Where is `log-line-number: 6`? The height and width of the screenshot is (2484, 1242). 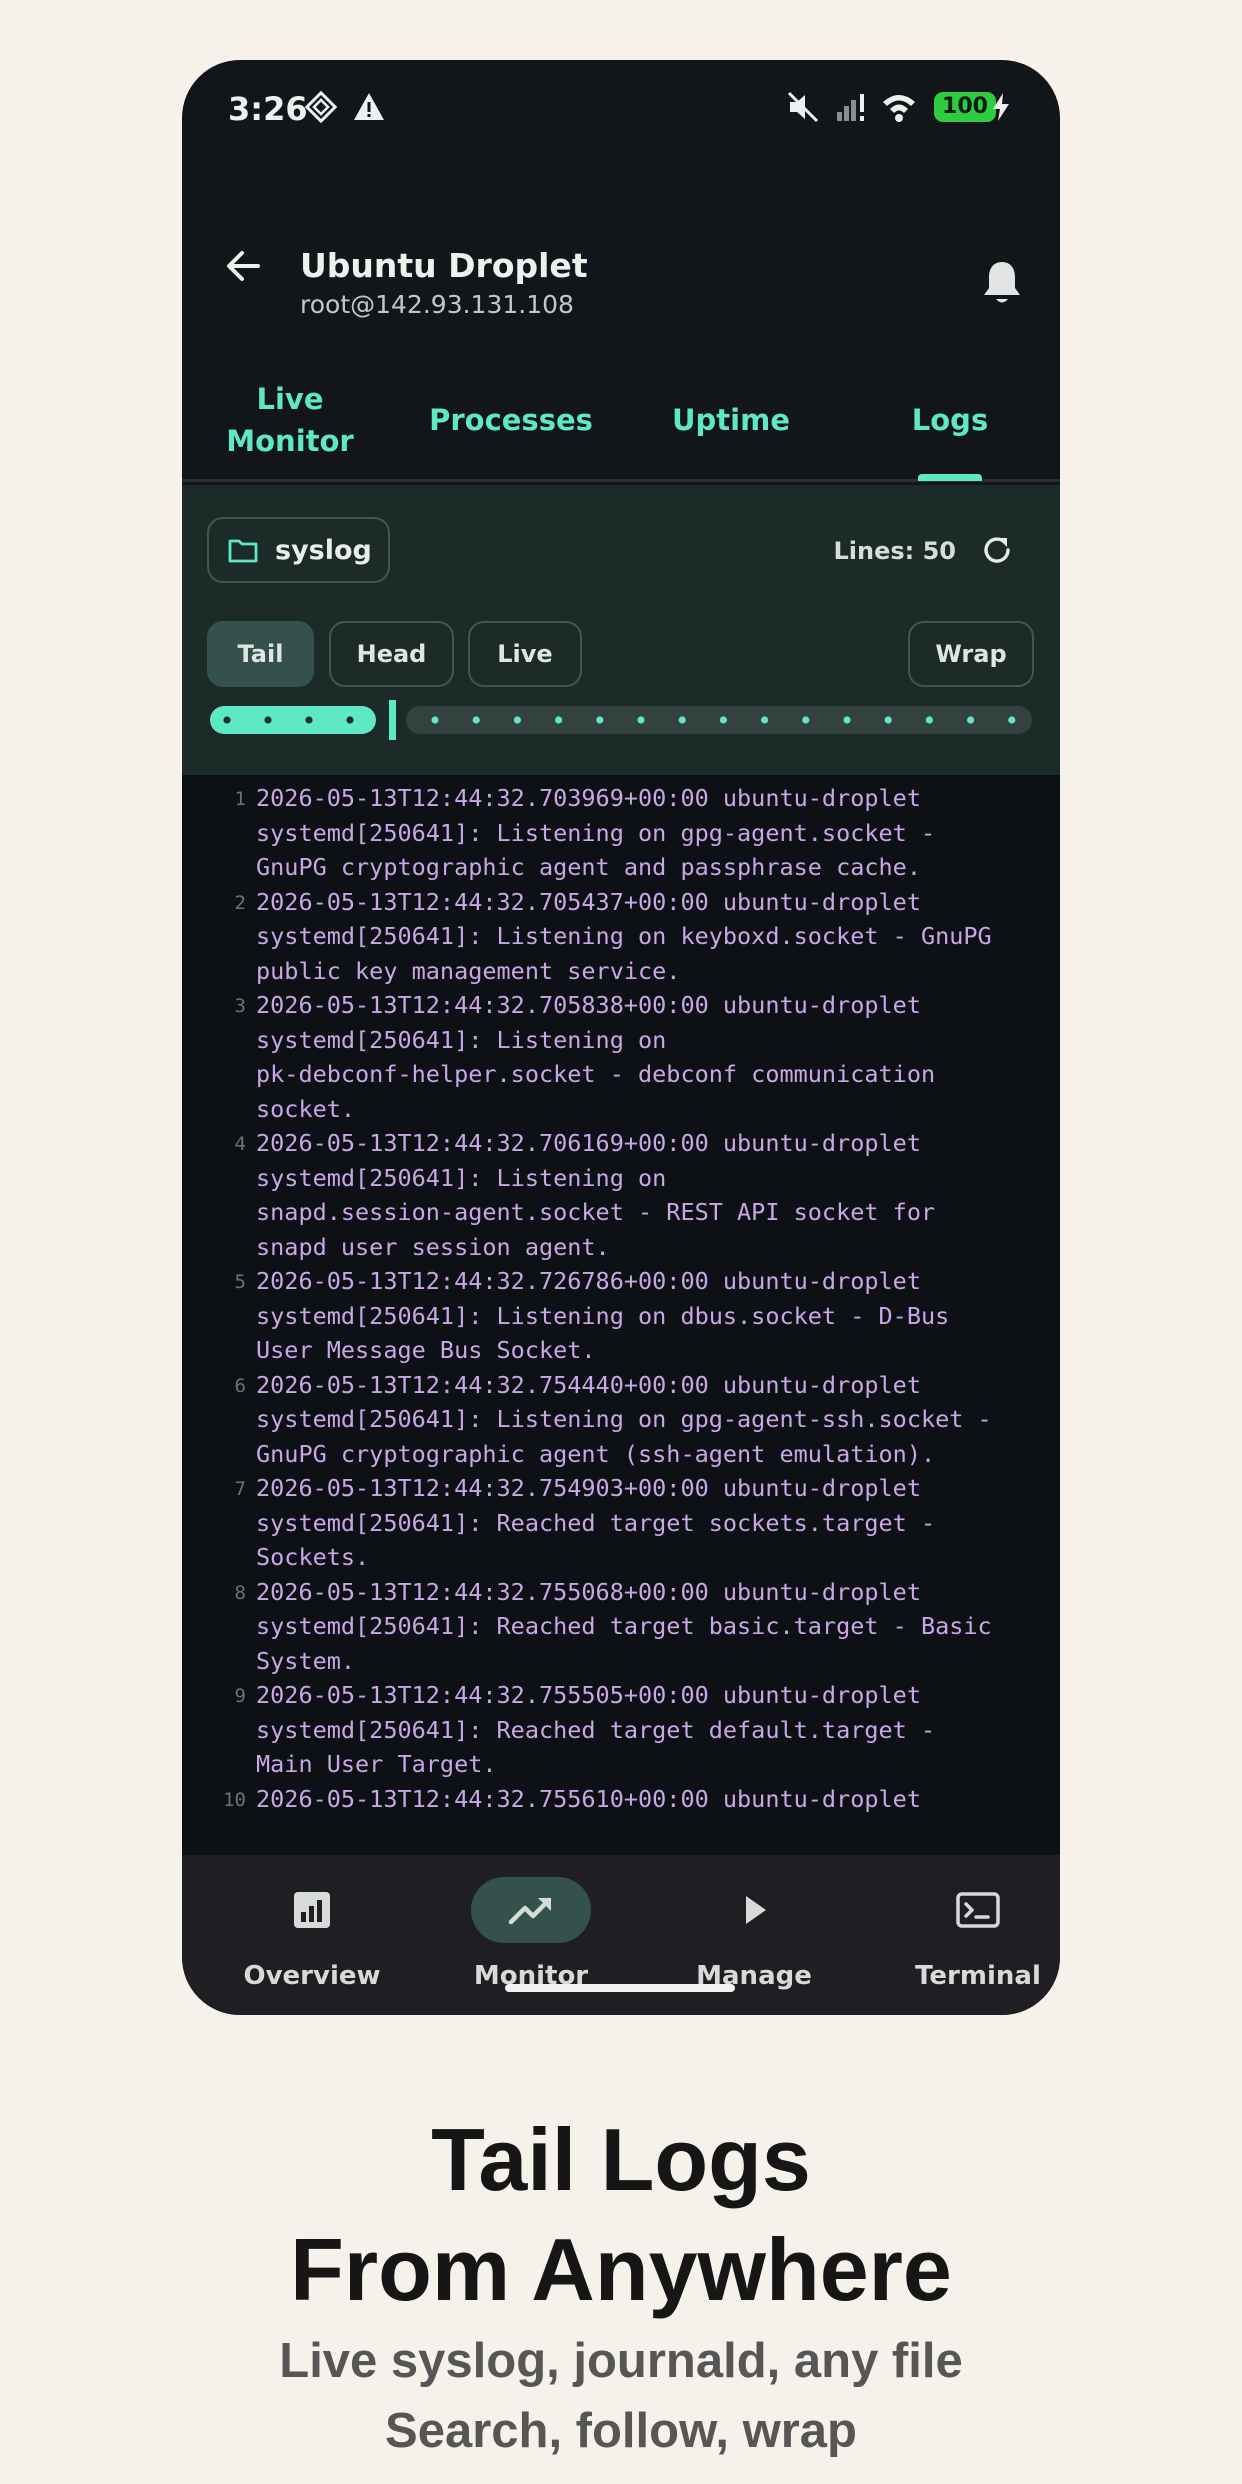
log-line-number: 6 is located at coordinates (240, 1385).